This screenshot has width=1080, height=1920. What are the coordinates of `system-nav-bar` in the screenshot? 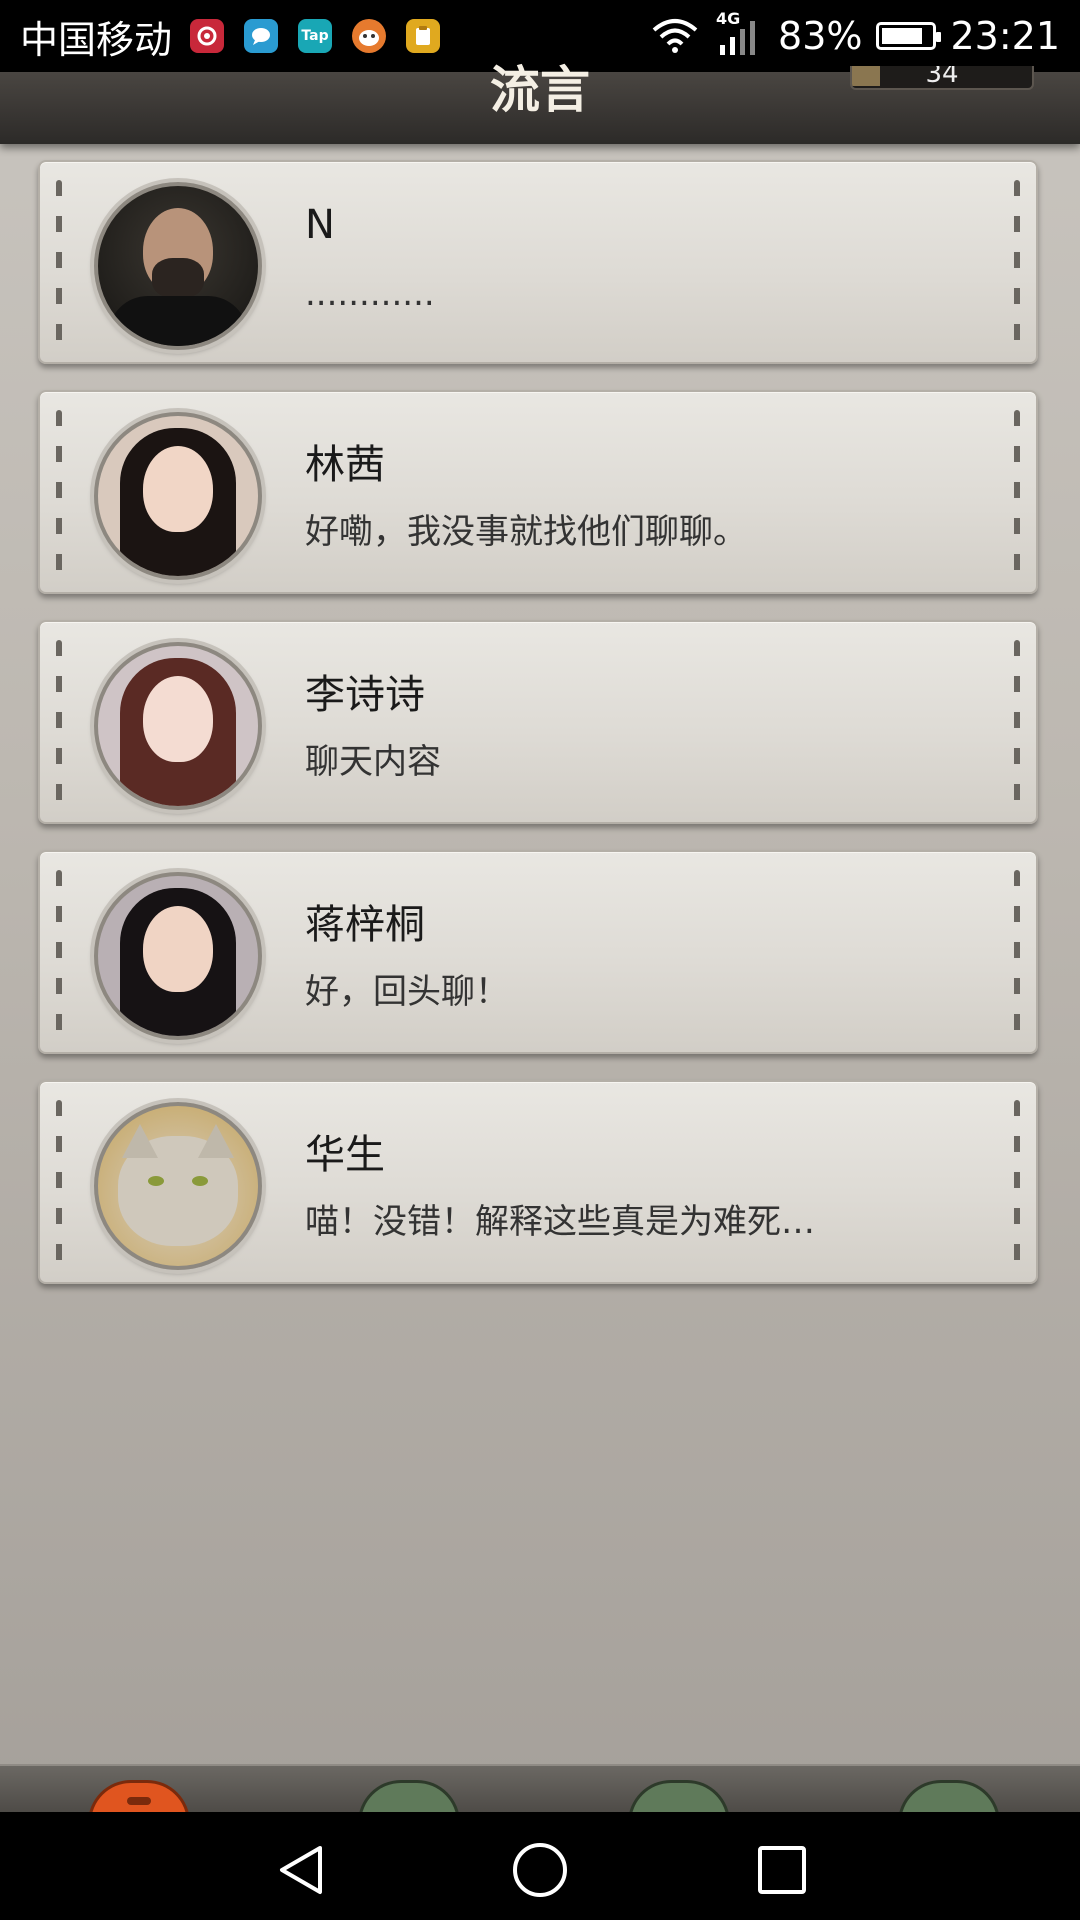 It's located at (540, 1866).